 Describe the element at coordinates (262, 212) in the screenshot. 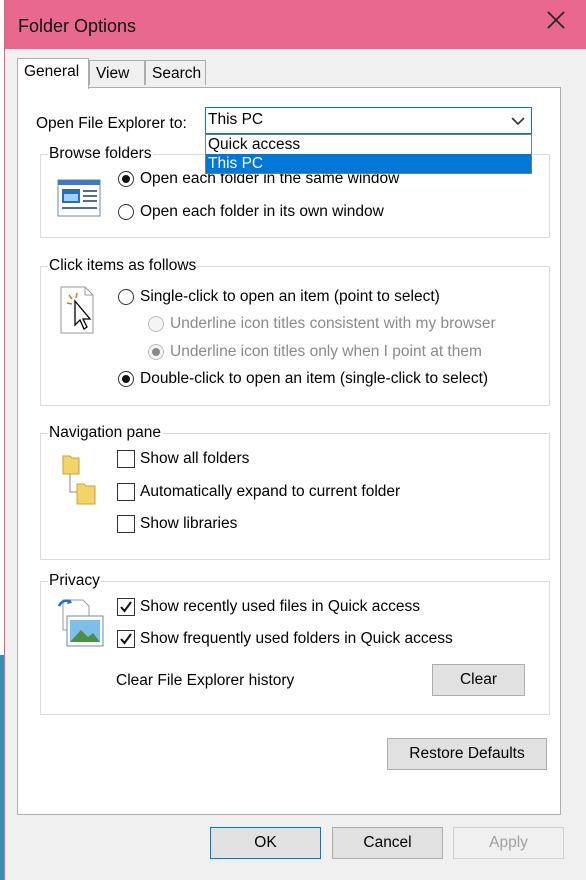

I see `own-window-label: Open each folder in its own window` at that location.